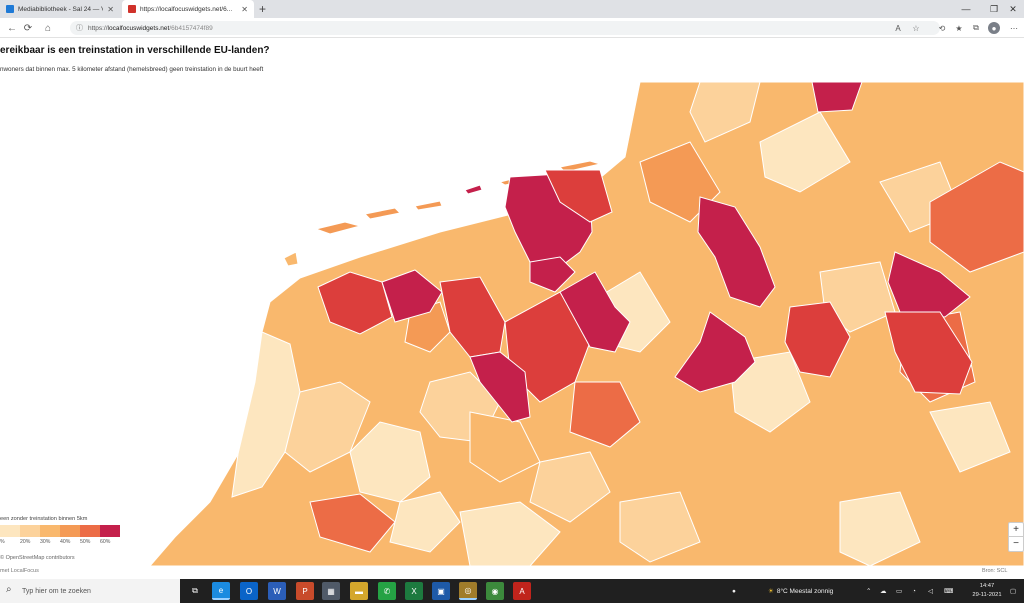  I want to click on network-icon: ◔, so click(914, 591).